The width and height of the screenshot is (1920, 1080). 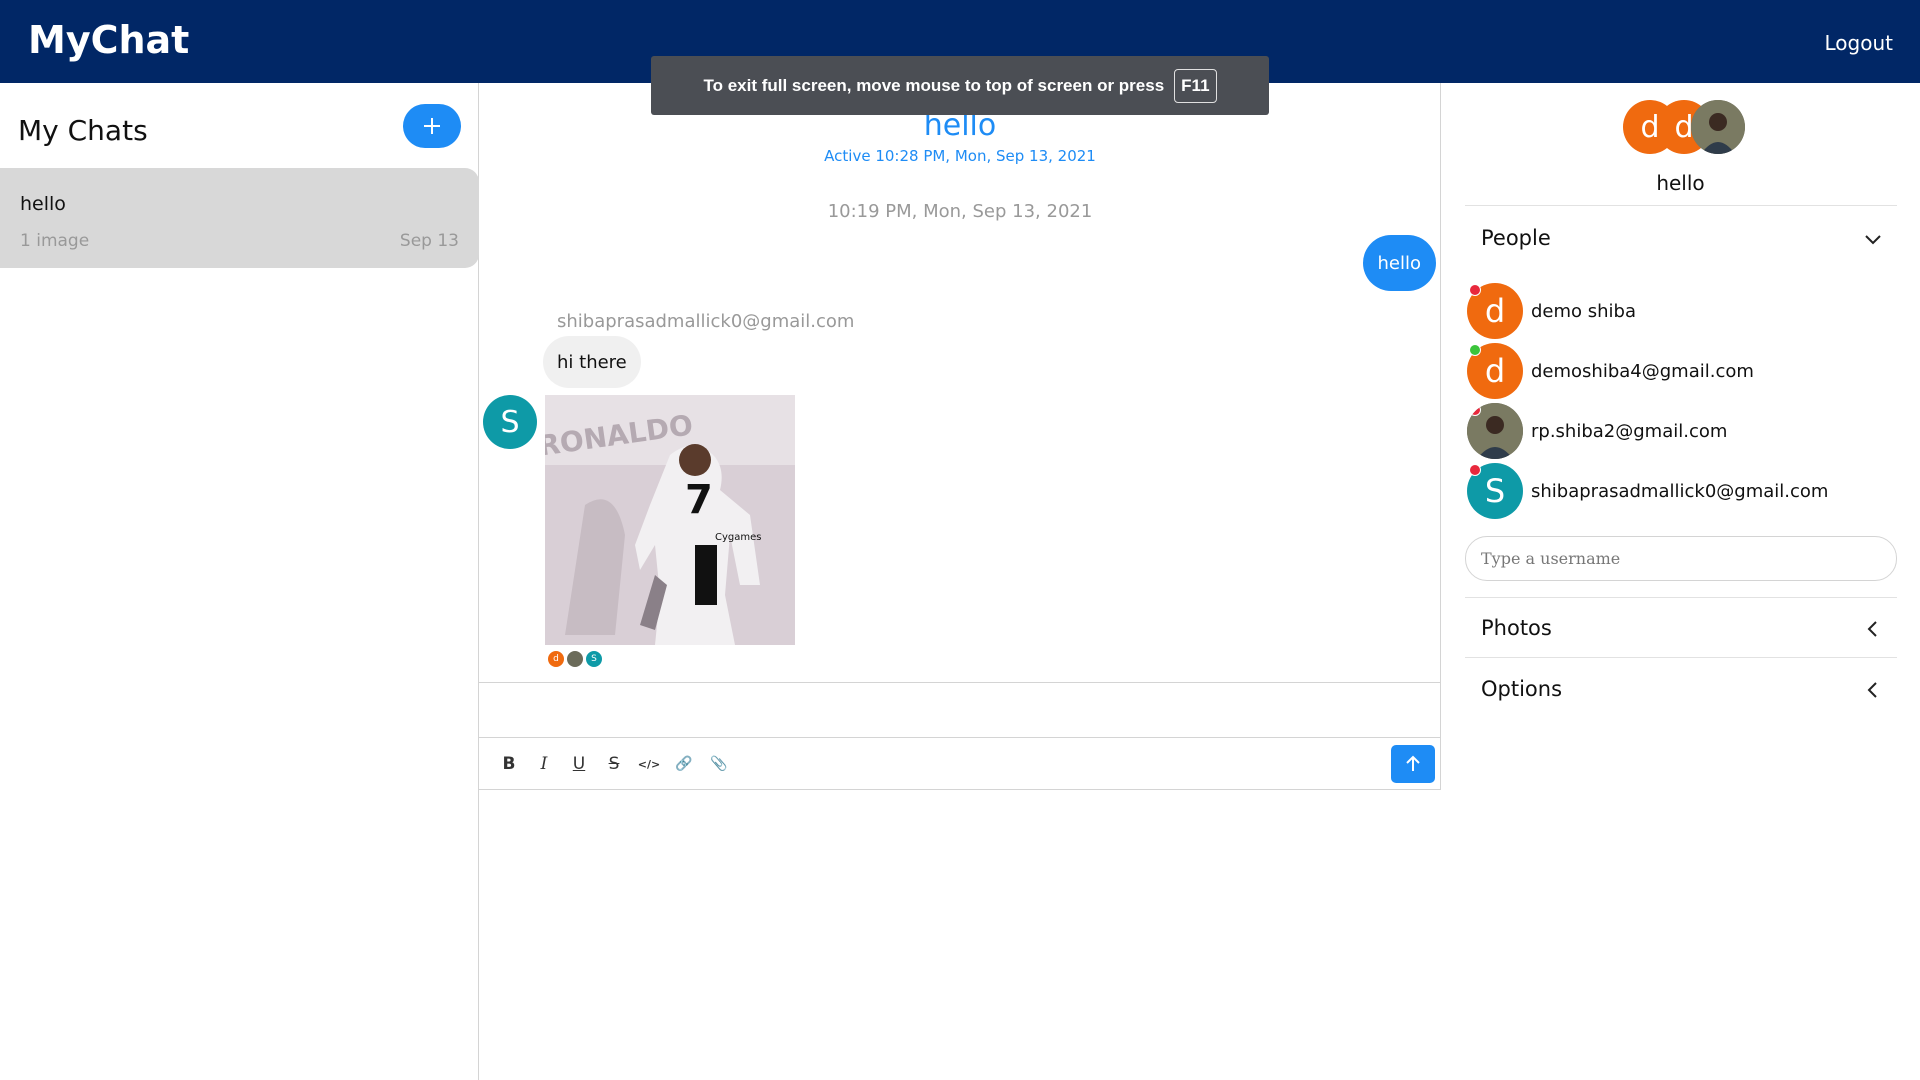 What do you see at coordinates (706, 321) in the screenshot?
I see `sender-email: shibaprasadmallick0@gmail.com` at bounding box center [706, 321].